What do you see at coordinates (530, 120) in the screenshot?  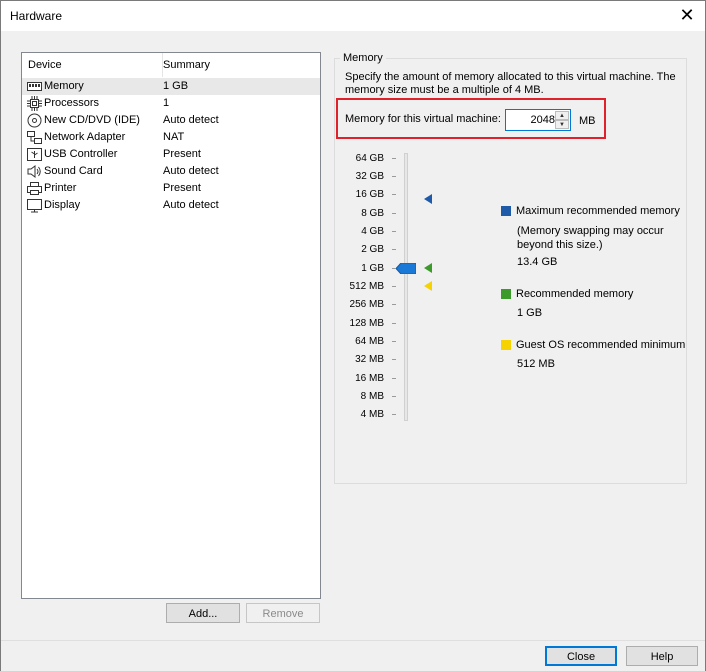 I see `memory-input: 2048` at bounding box center [530, 120].